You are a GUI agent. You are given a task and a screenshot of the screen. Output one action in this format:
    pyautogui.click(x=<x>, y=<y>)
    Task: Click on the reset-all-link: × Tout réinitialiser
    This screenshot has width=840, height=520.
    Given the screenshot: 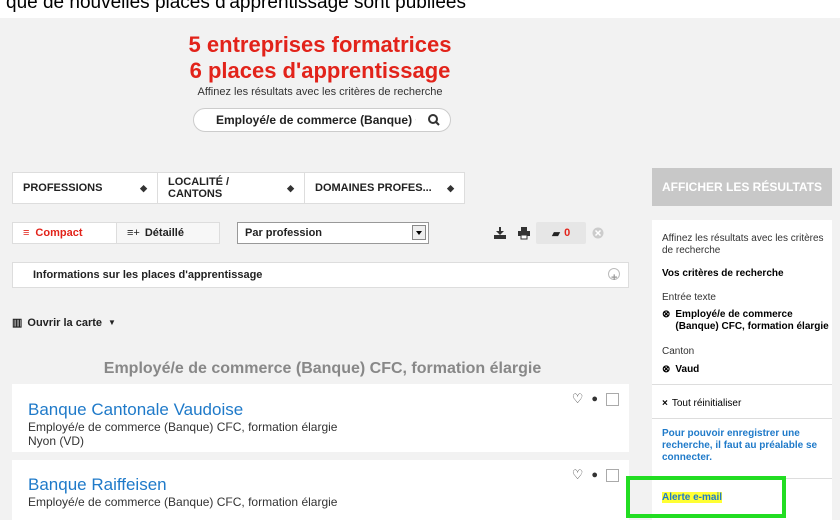 What is the action you would take?
    pyautogui.click(x=747, y=404)
    